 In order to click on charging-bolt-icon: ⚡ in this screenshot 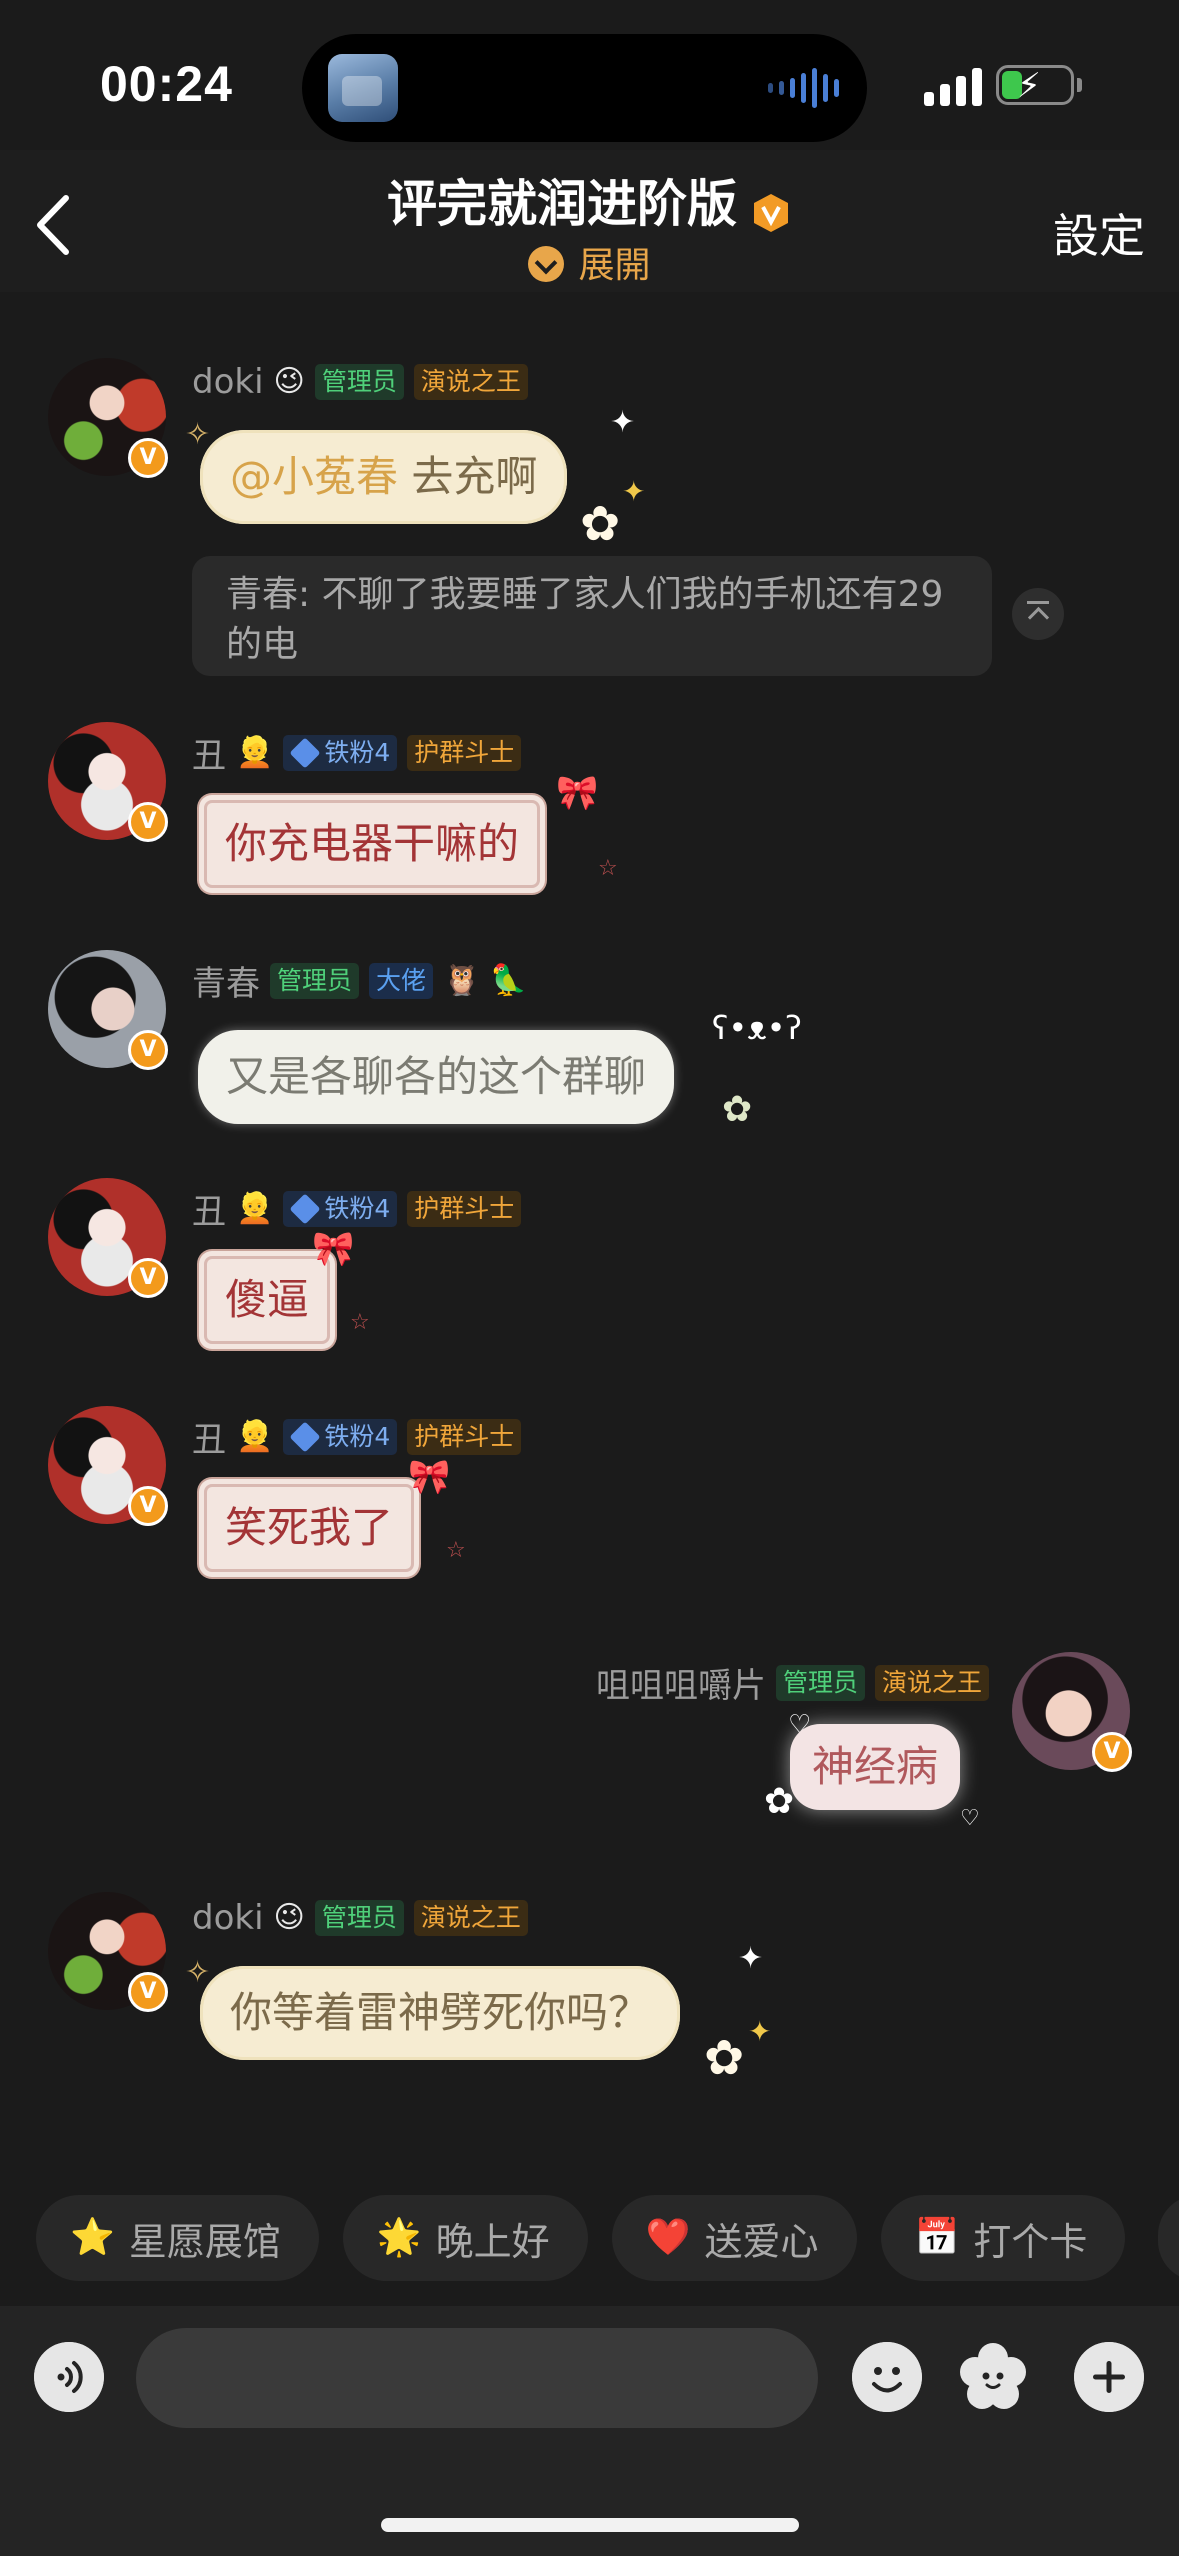, I will do `click(1029, 86)`.